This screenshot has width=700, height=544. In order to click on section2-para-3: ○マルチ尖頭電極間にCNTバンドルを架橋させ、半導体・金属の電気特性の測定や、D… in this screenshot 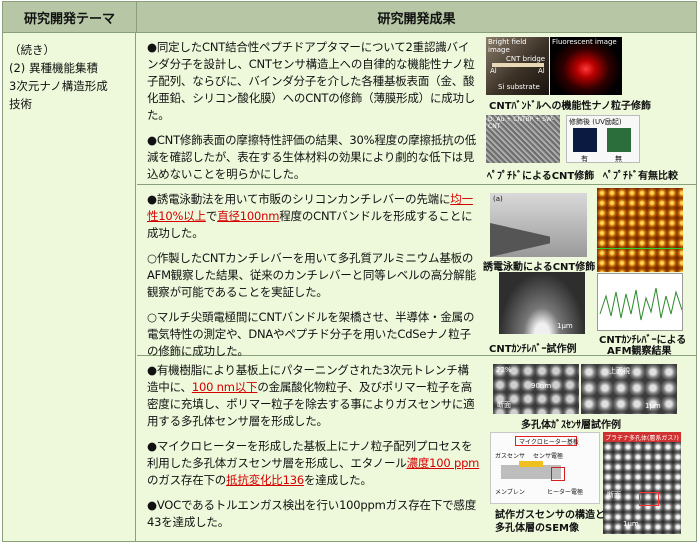, I will do `click(311, 334)`.